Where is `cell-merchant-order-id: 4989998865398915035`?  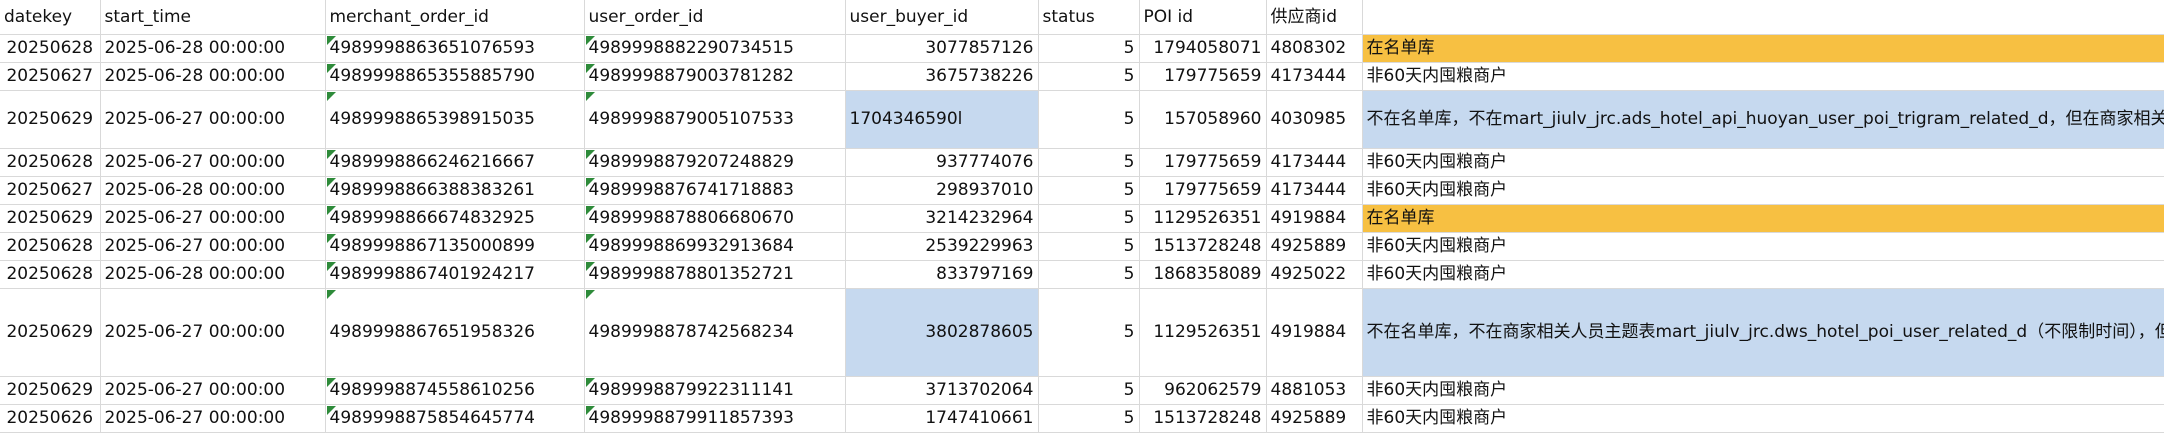 cell-merchant-order-id: 4989998865398915035 is located at coordinates (455, 119).